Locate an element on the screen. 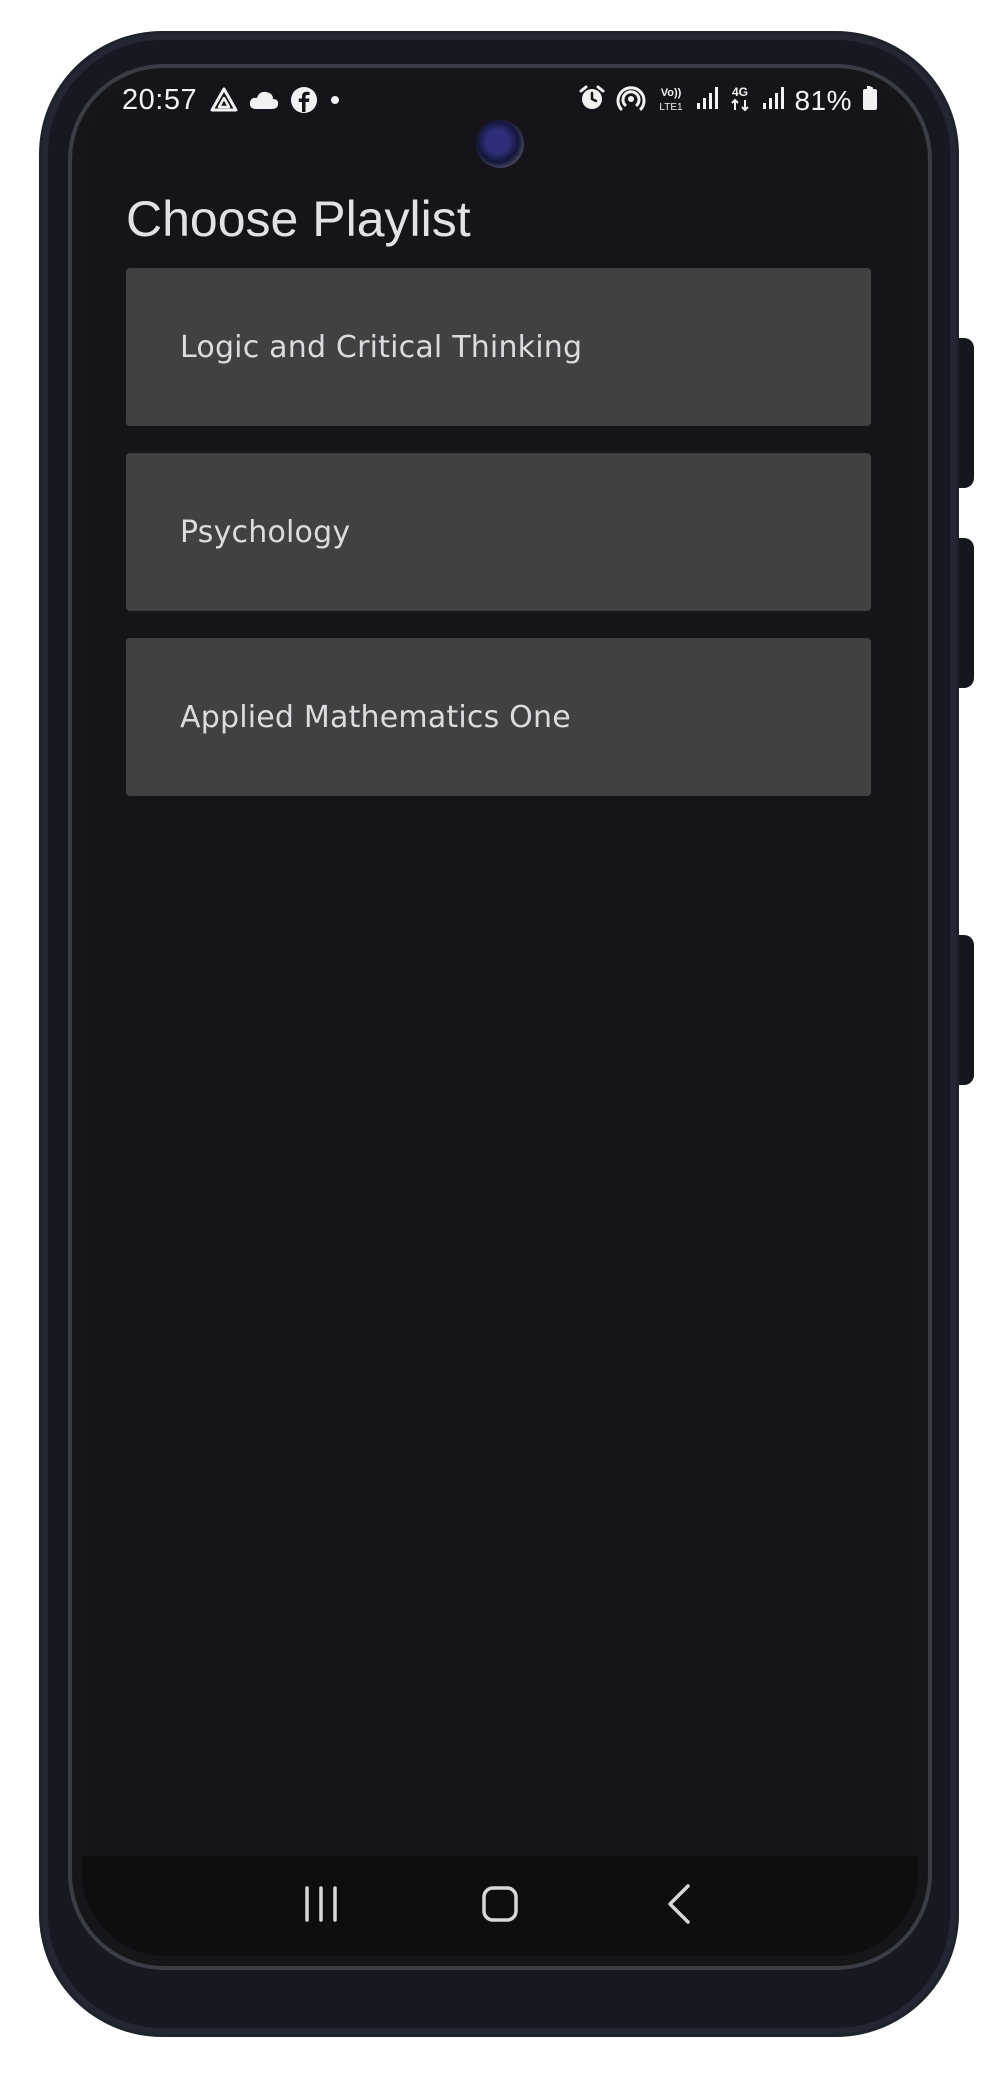  recent-apps-icon is located at coordinates (321, 1906).